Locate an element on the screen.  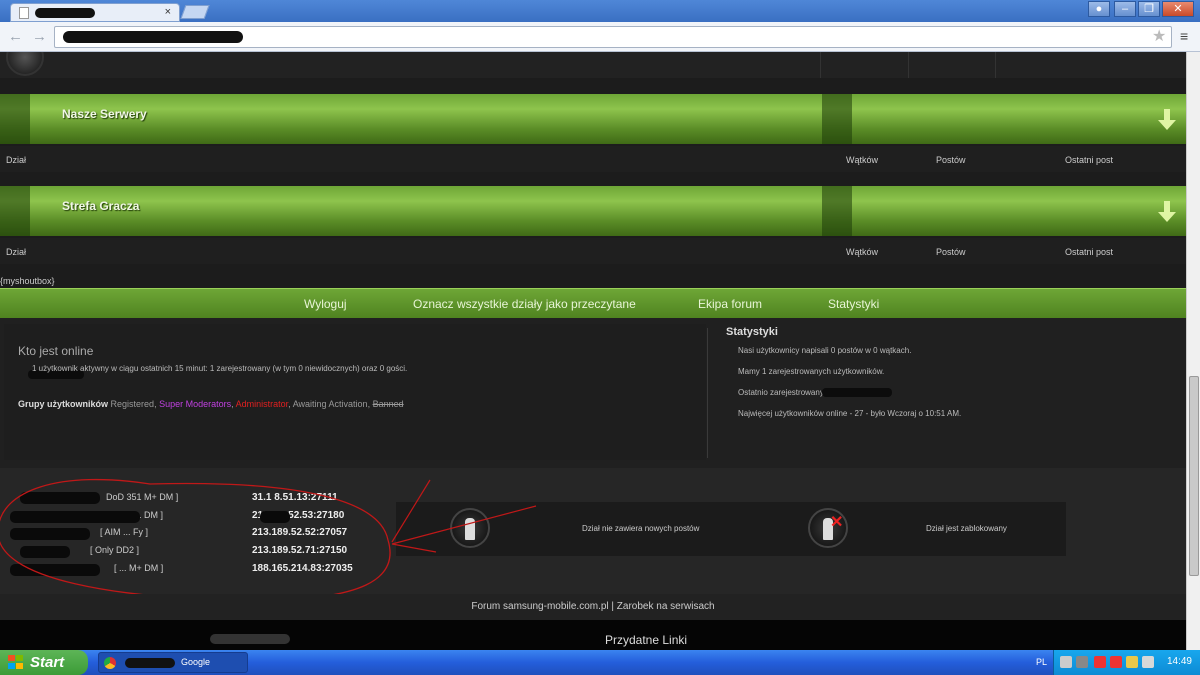
page-icon is located at coordinates (24, 13).